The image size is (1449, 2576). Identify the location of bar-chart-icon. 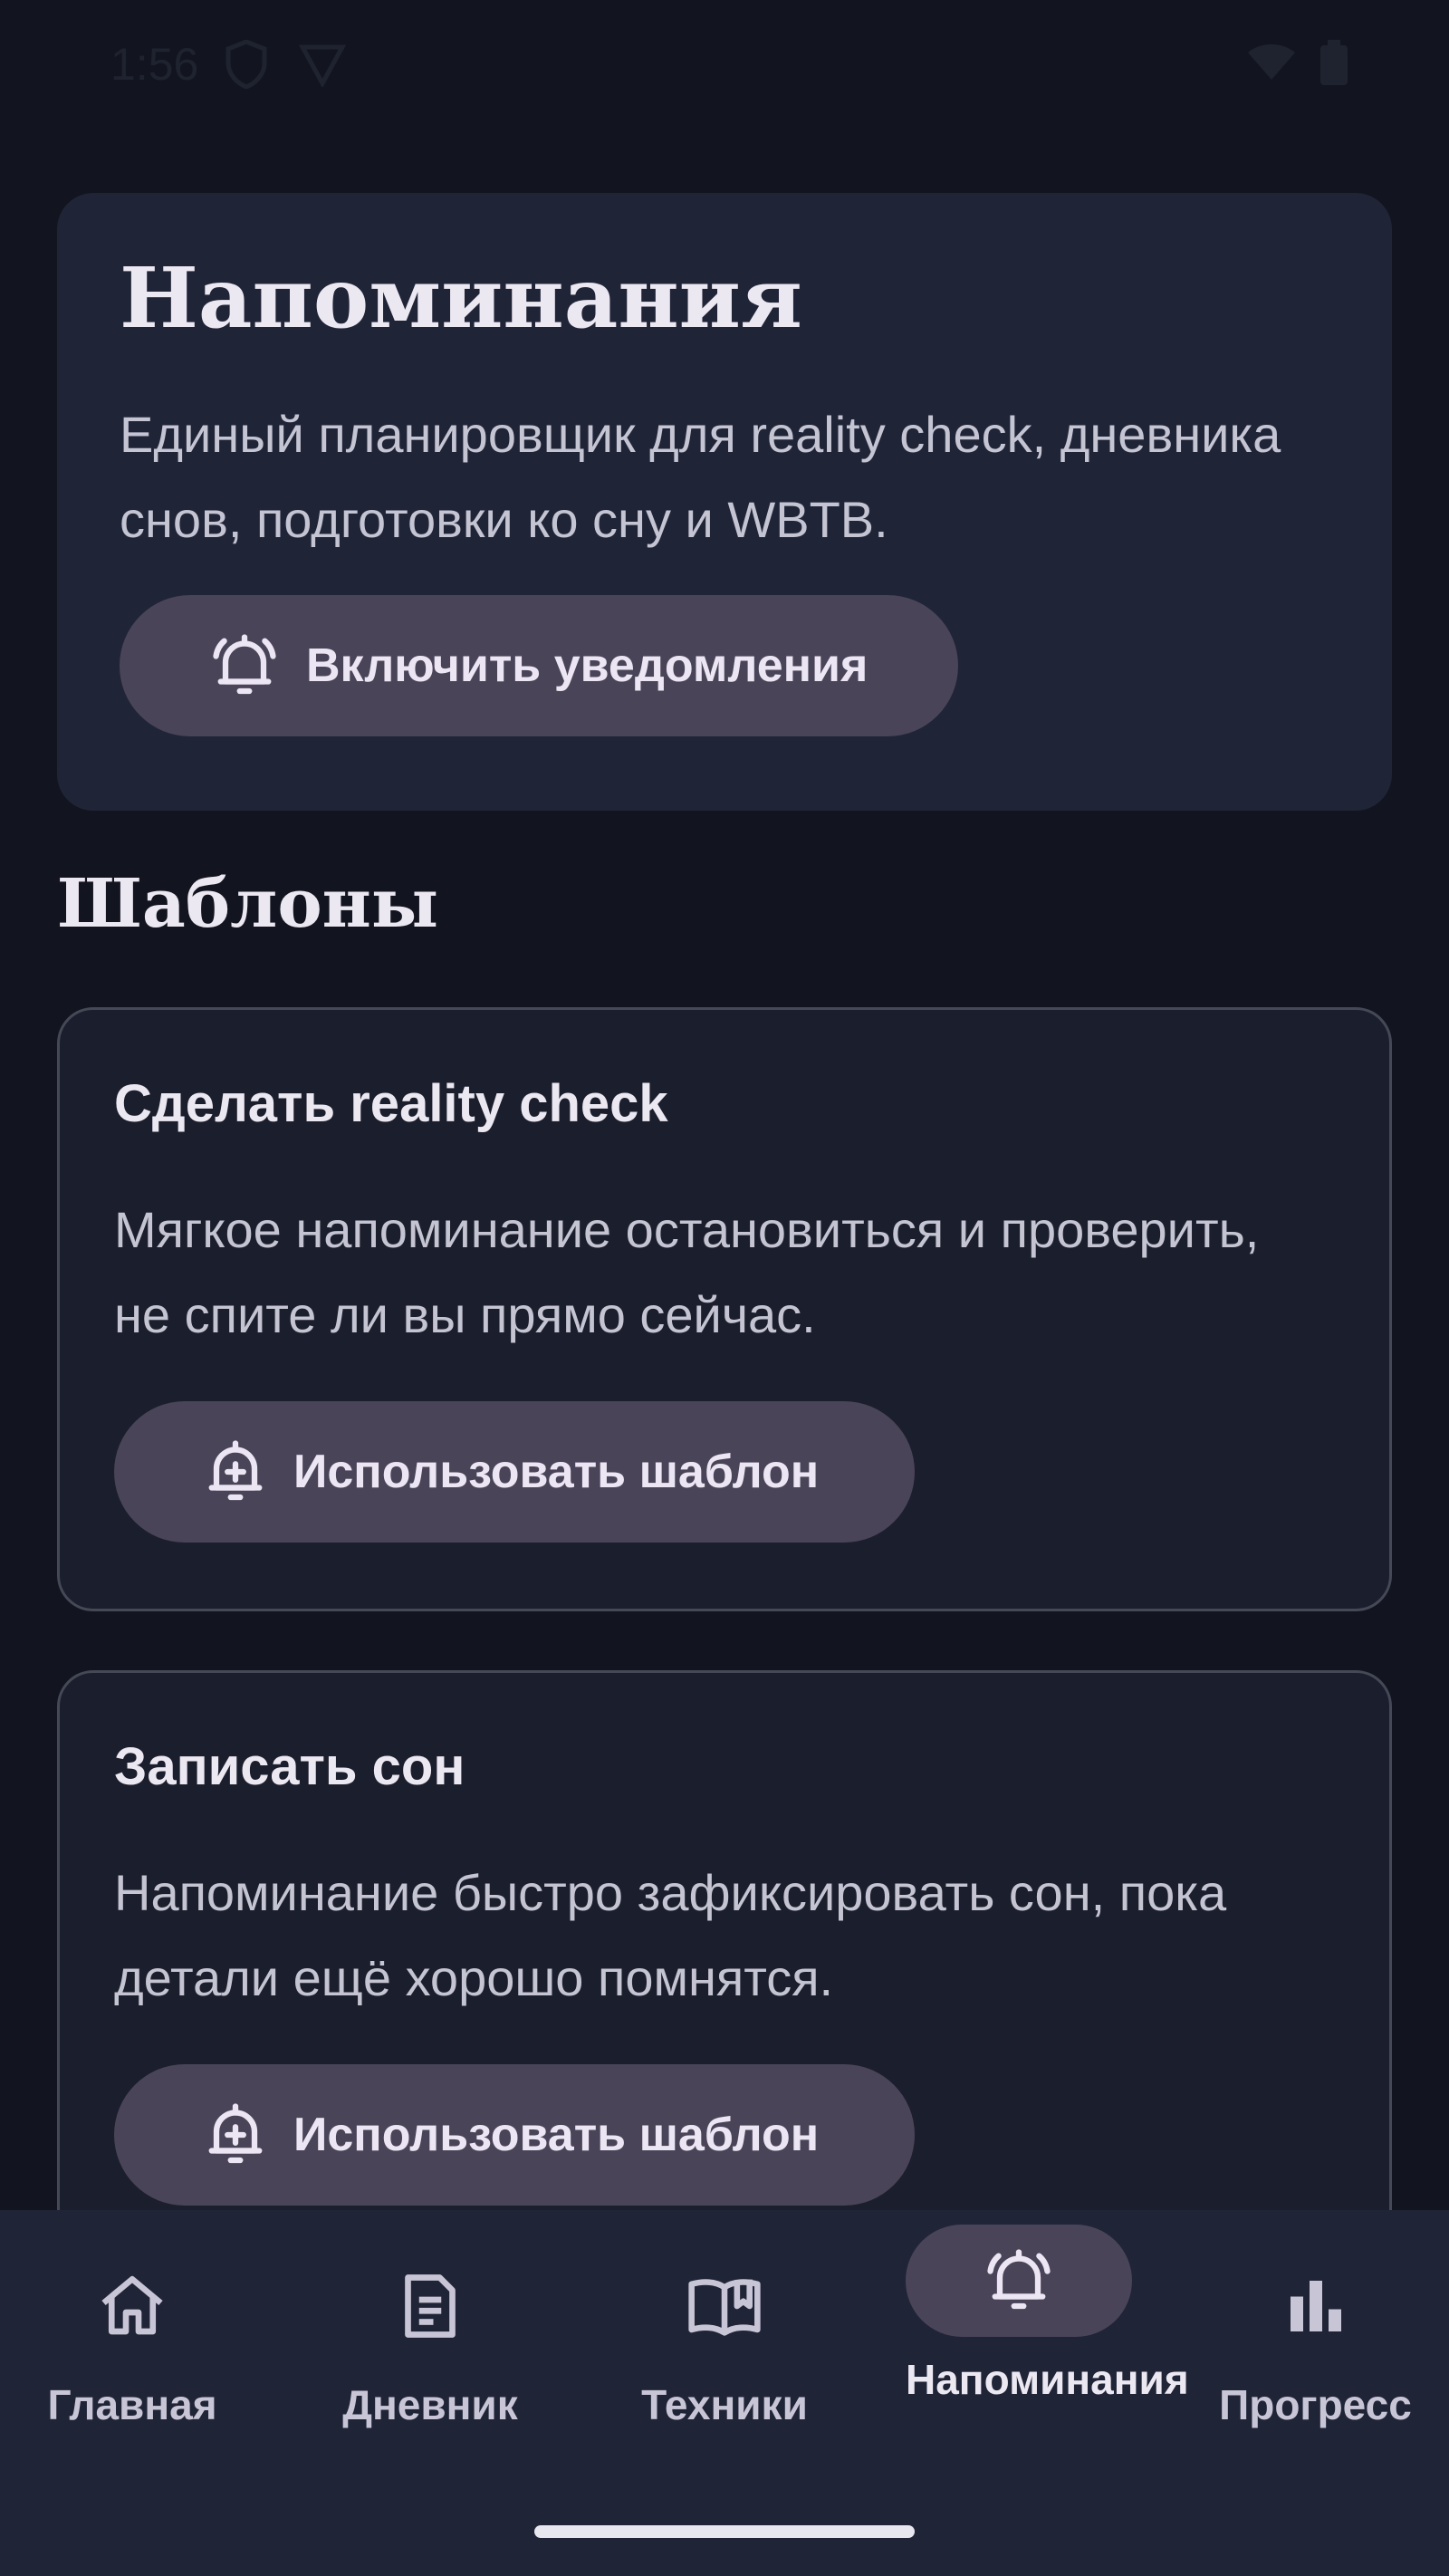
(1316, 2306).